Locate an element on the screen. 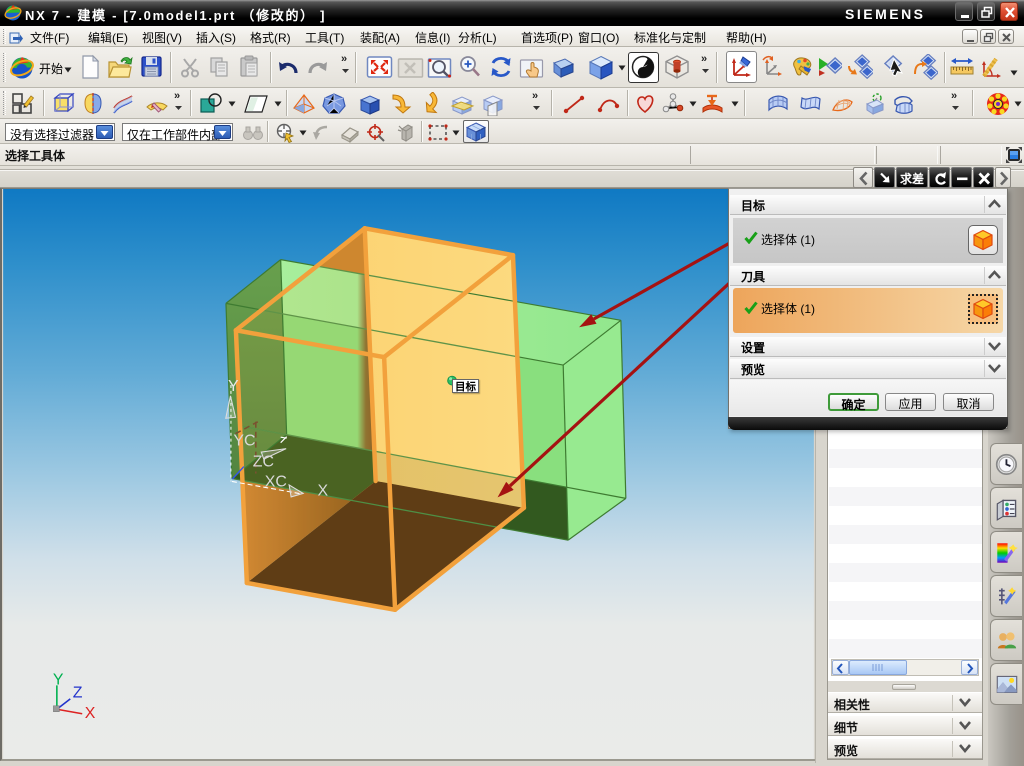  svg-text: Z is located at coordinates (78, 692).